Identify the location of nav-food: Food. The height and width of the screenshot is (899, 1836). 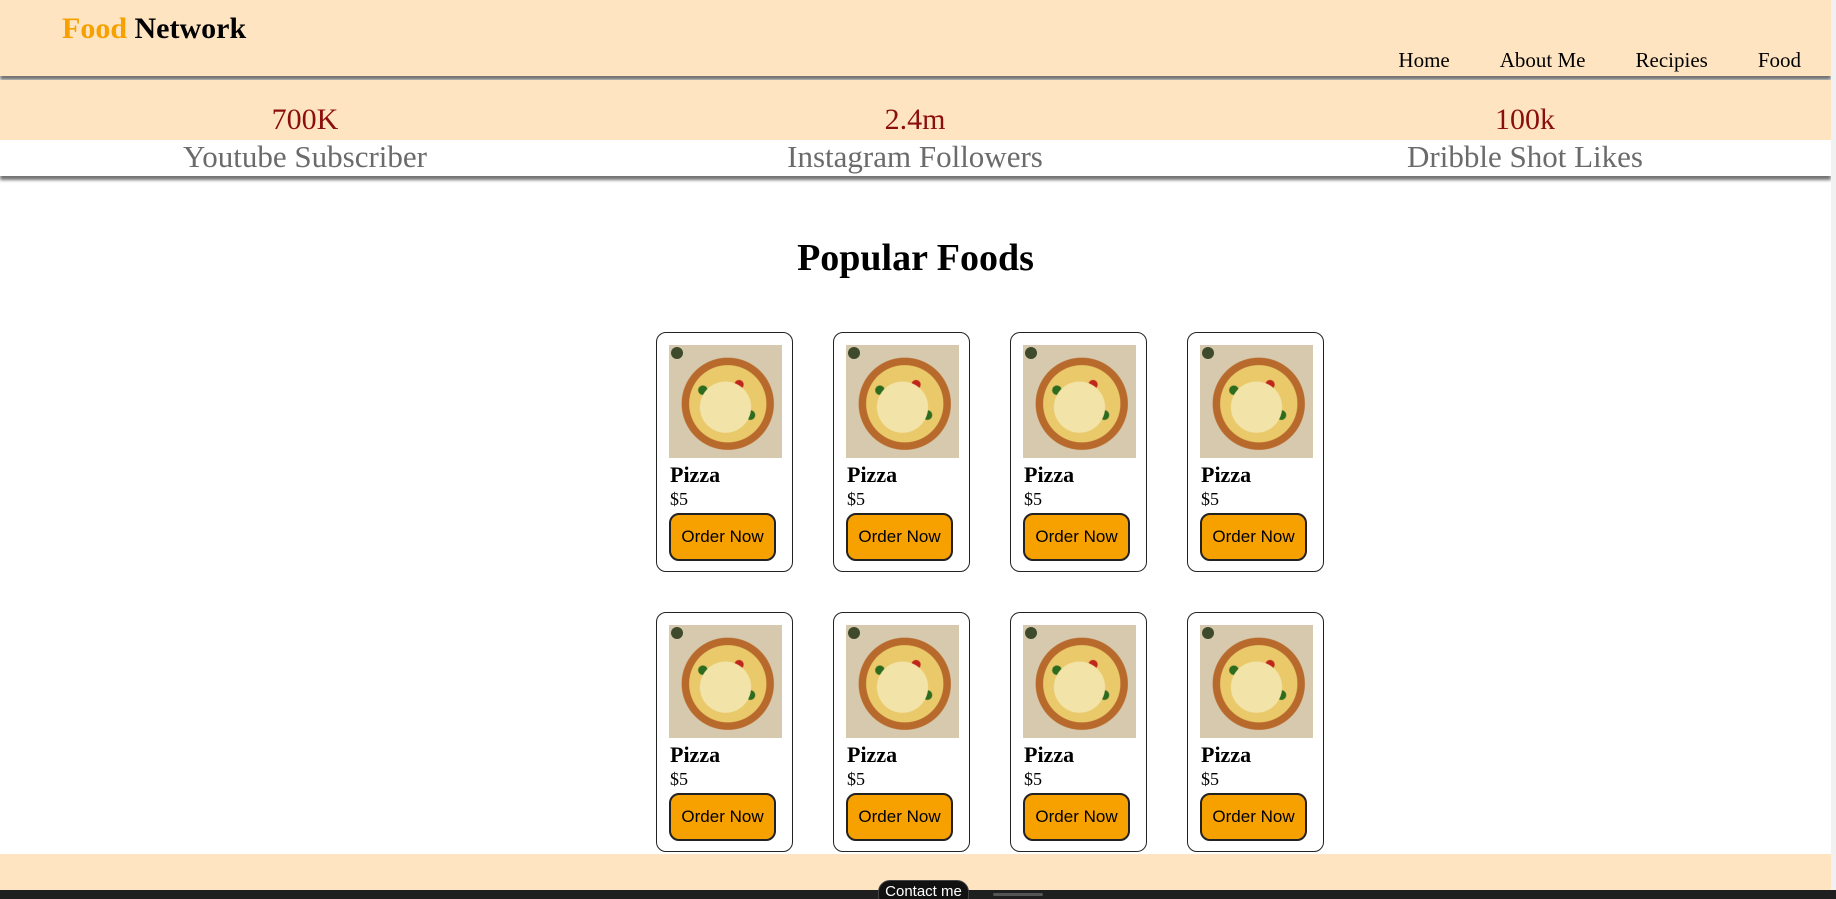
(1779, 60).